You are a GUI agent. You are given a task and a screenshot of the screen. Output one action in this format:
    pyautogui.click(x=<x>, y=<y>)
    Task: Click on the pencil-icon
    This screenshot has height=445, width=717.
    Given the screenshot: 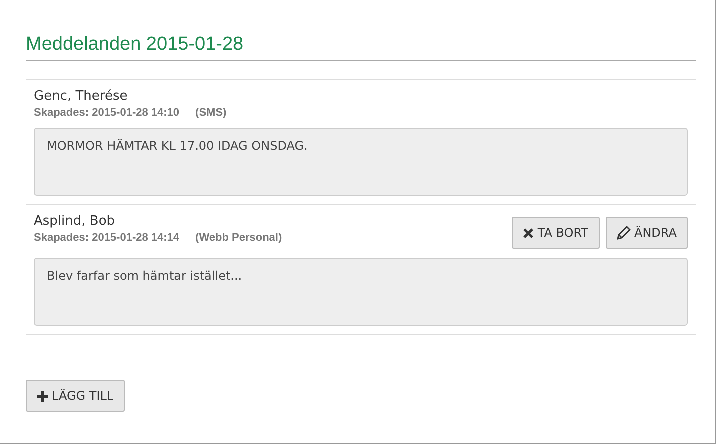 What is the action you would take?
    pyautogui.click(x=623, y=233)
    